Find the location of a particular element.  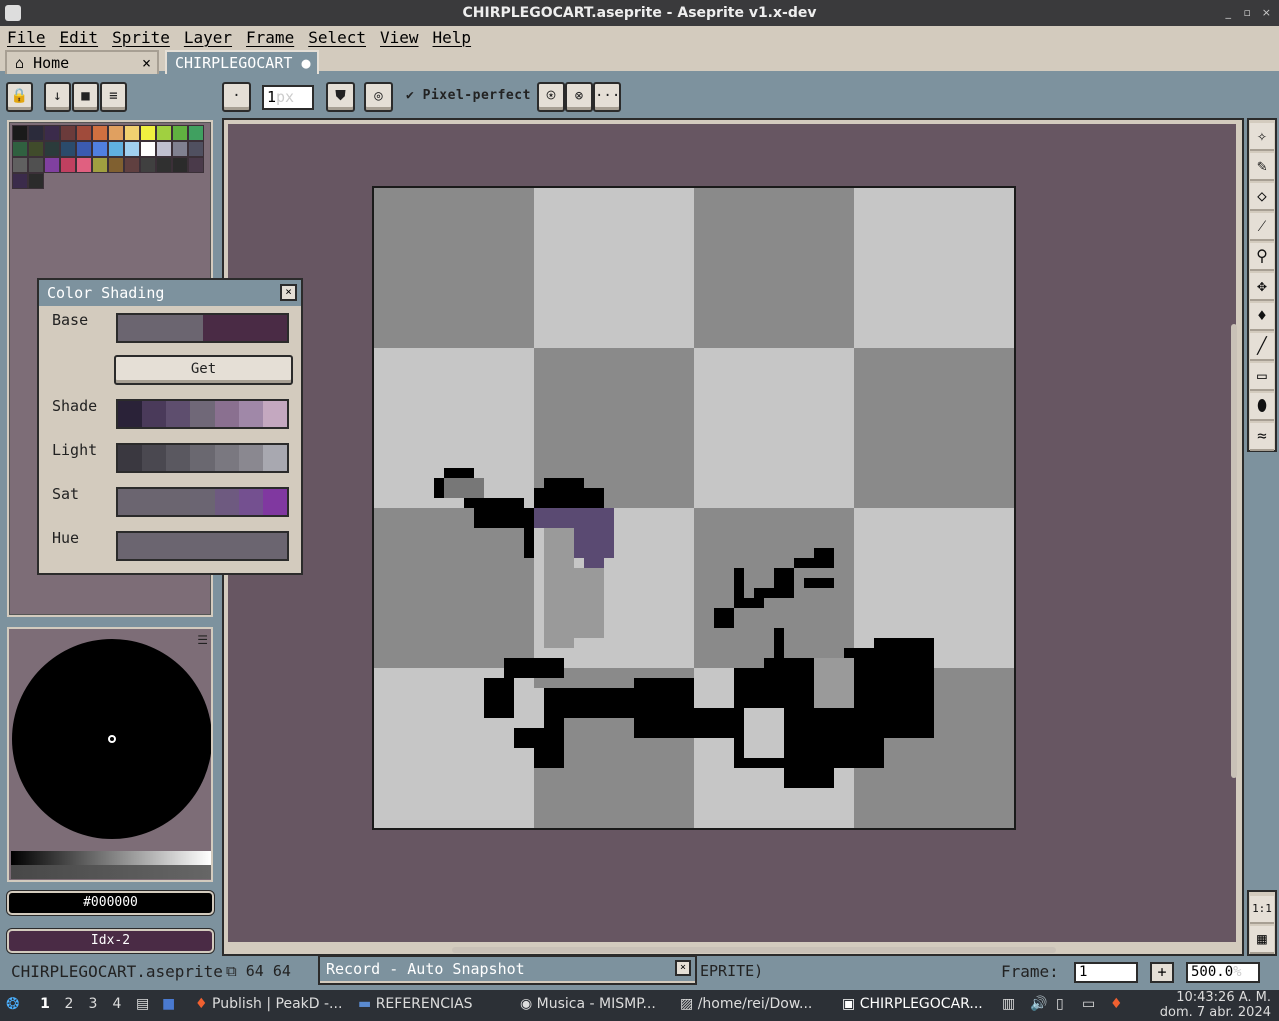

vertical-scrollbar is located at coordinates (1234, 551).